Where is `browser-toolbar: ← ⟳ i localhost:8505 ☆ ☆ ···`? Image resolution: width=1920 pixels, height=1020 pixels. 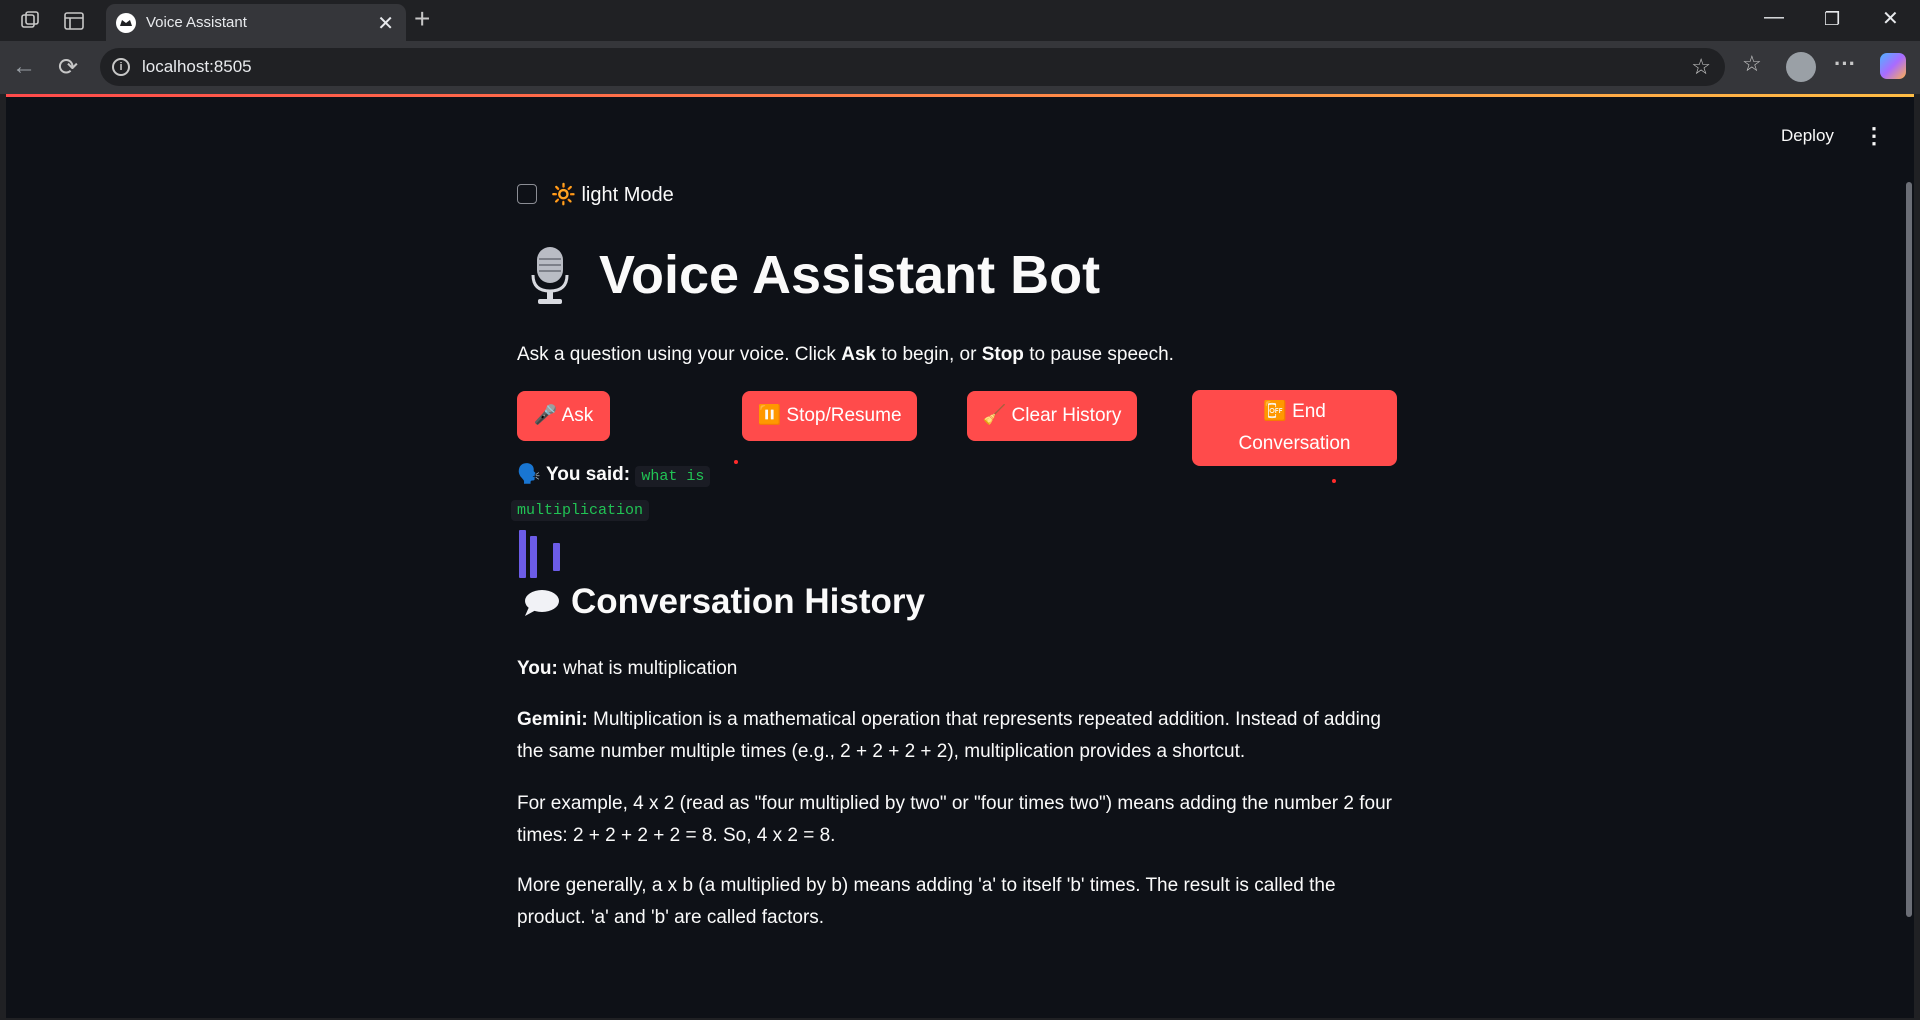 browser-toolbar: ← ⟳ i localhost:8505 ☆ ☆ ··· is located at coordinates (960, 67).